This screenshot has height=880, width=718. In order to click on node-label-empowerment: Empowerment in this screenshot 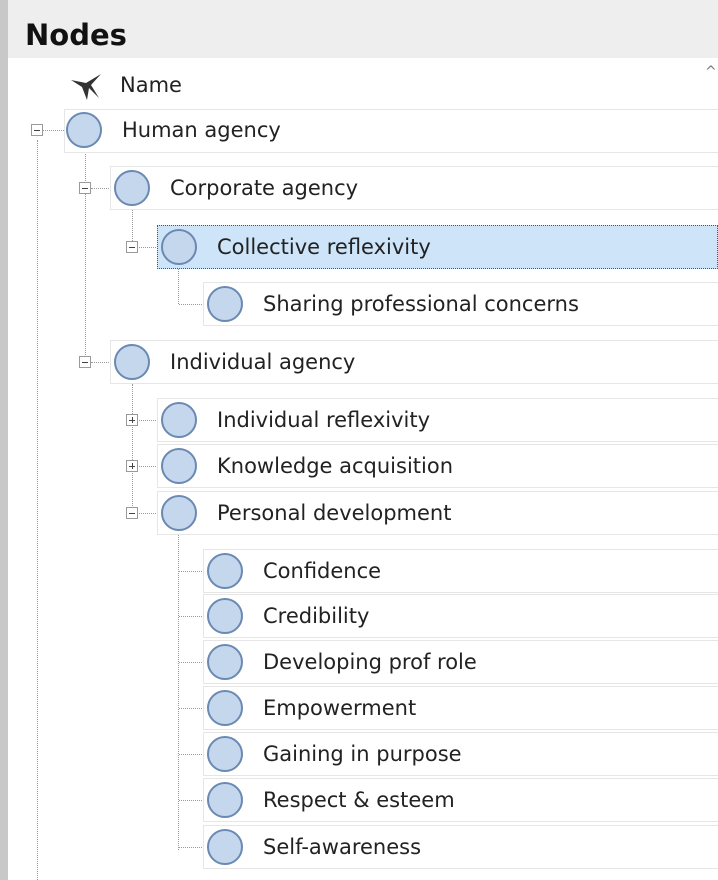, I will do `click(339, 708)`.